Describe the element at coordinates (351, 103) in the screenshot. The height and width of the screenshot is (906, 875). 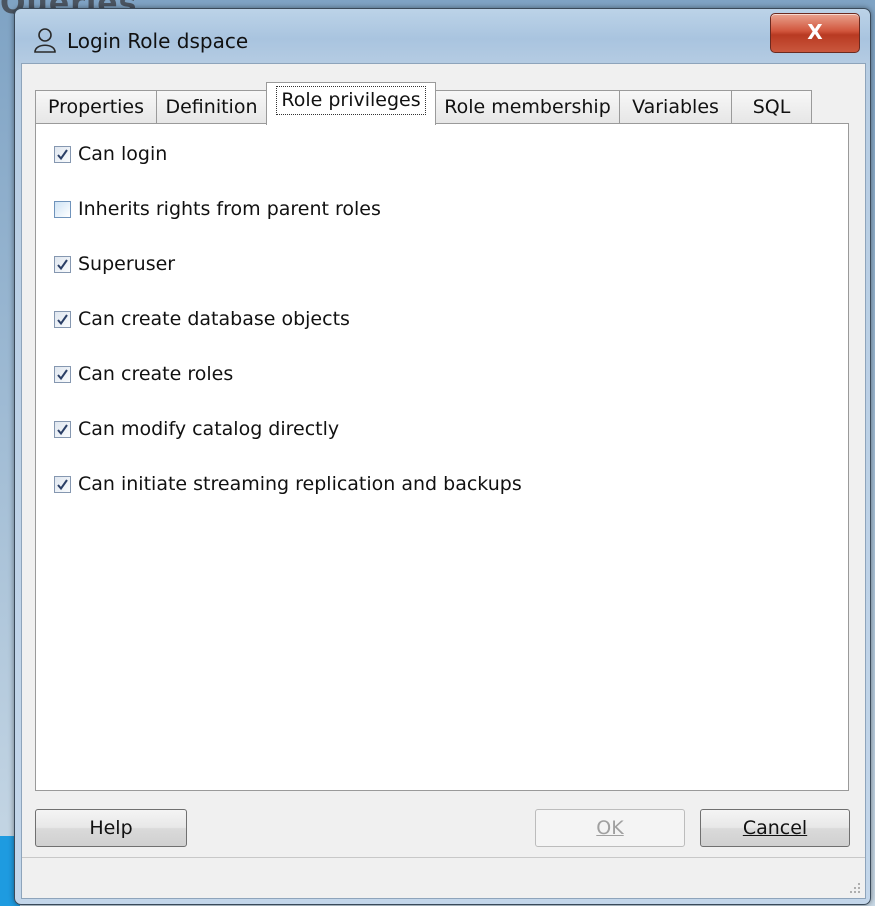
I see `tab-role-privileges: Role privileges` at that location.